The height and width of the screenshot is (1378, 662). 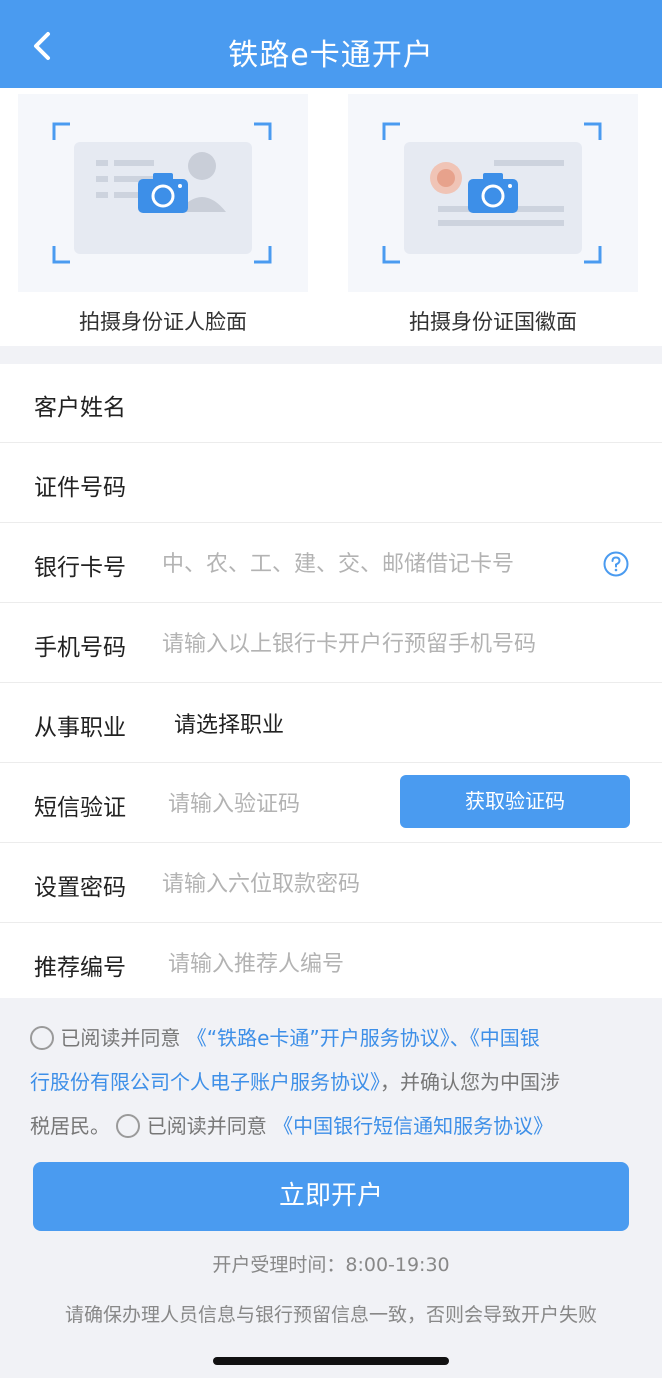 What do you see at coordinates (70, 1126) in the screenshot?
I see `confirm-text-2: 税居民。` at bounding box center [70, 1126].